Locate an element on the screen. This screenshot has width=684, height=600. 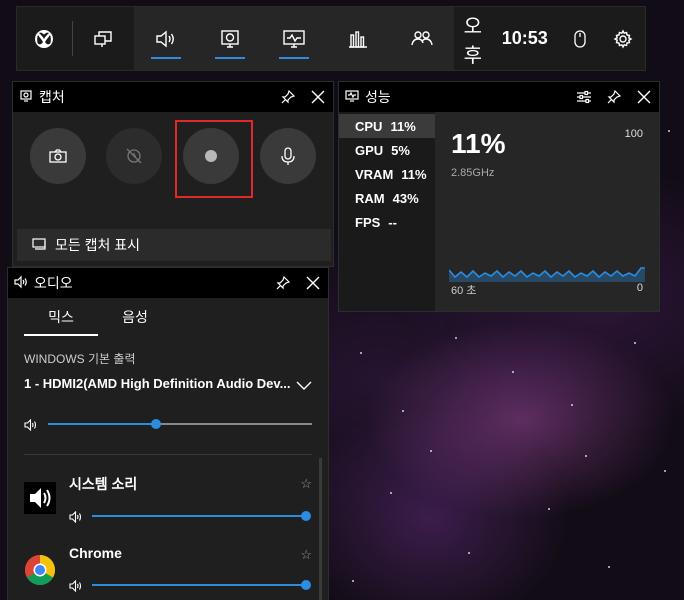
record-last-icon is located at coordinates (134, 156).